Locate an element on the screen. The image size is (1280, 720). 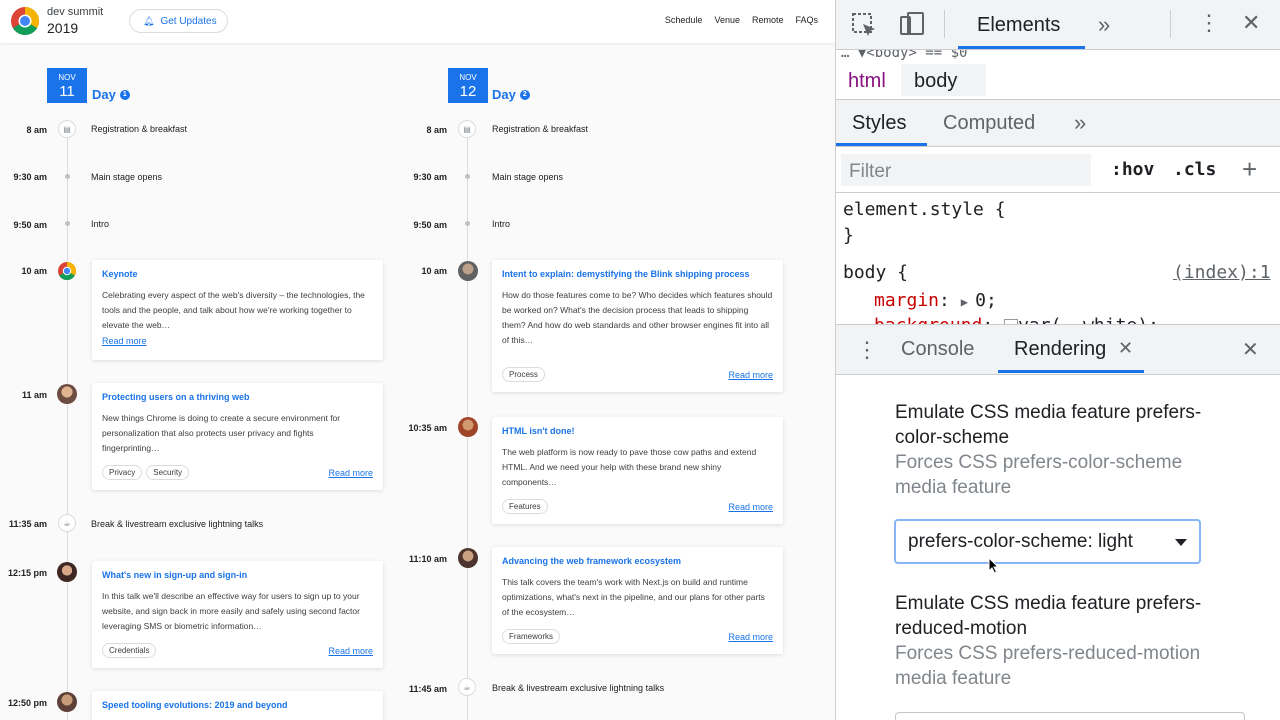
hov-toggle: :hov is located at coordinates (1132, 169).